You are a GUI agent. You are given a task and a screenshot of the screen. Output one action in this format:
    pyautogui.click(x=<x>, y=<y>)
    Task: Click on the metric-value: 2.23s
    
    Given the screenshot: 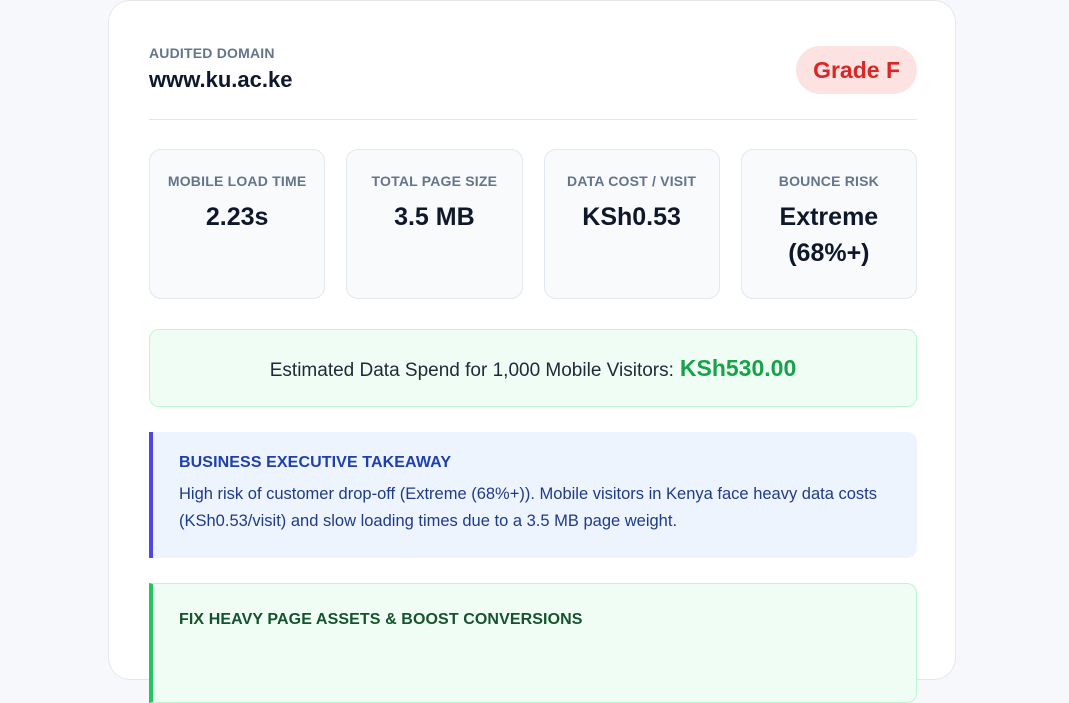 What is the action you would take?
    pyautogui.click(x=237, y=217)
    